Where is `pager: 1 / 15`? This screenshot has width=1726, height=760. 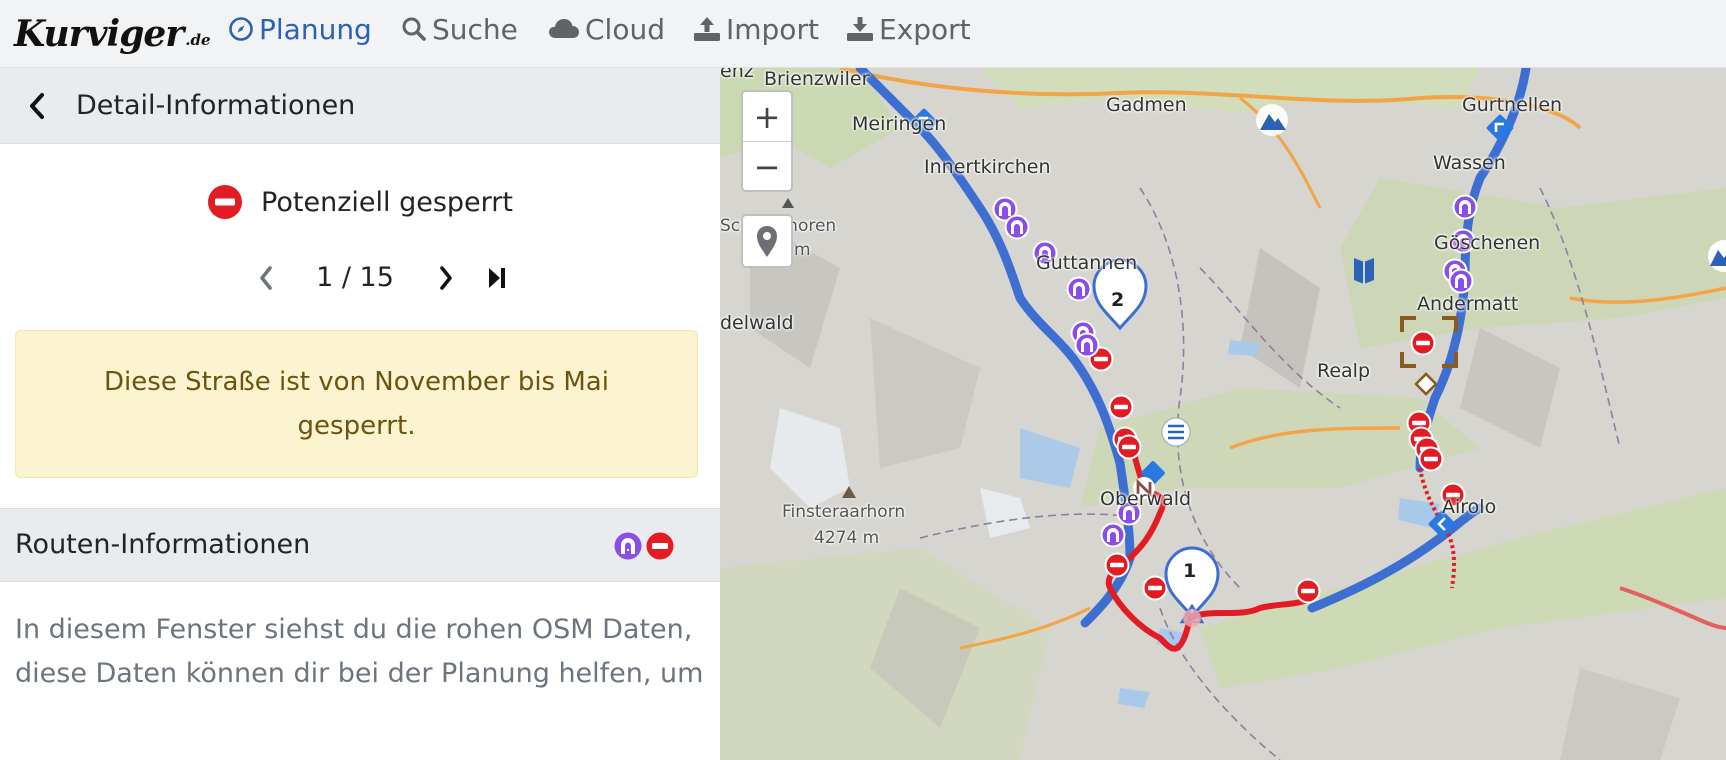 pager: 1 / 15 is located at coordinates (360, 278).